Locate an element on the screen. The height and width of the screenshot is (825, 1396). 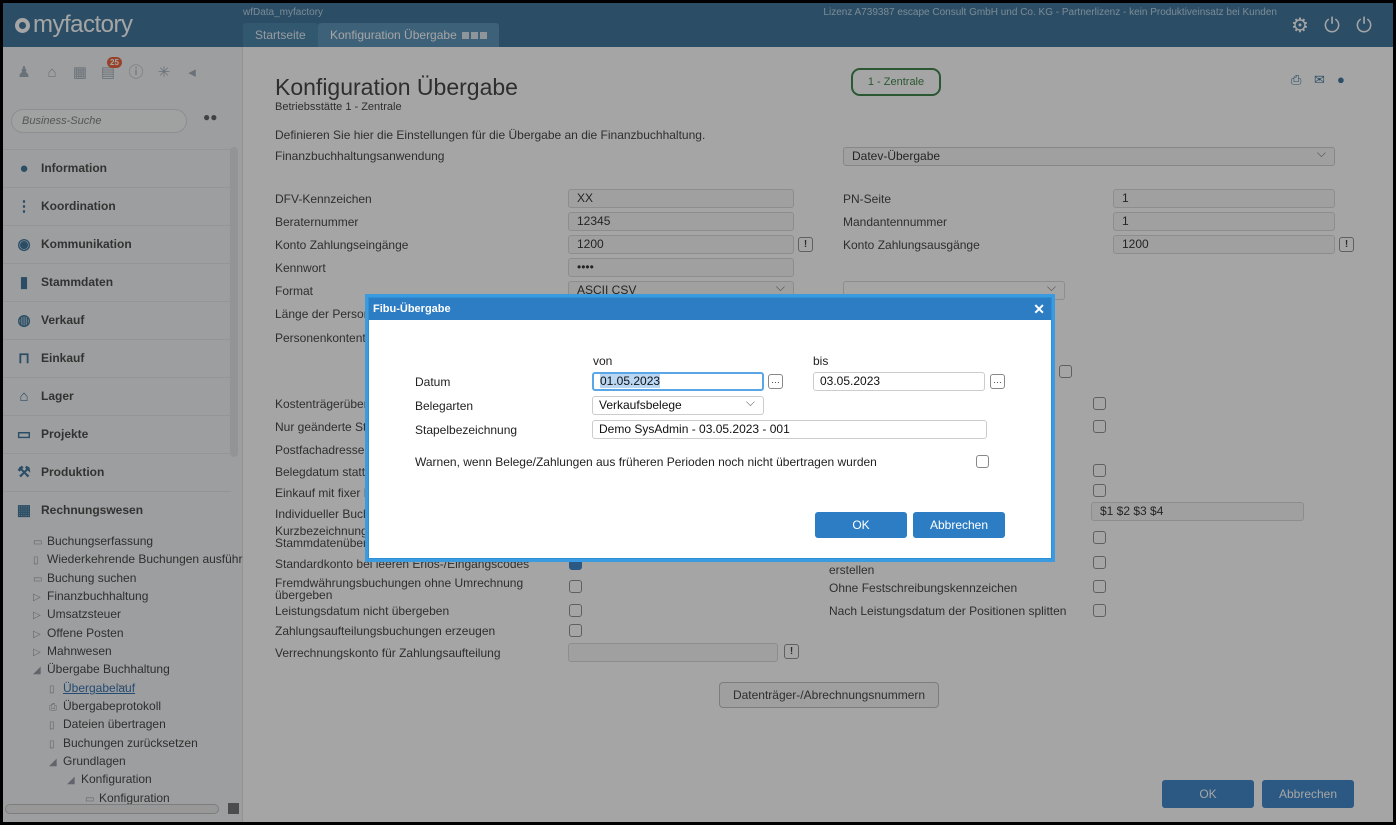
date-from-value: 01.05.2023 is located at coordinates (630, 381).